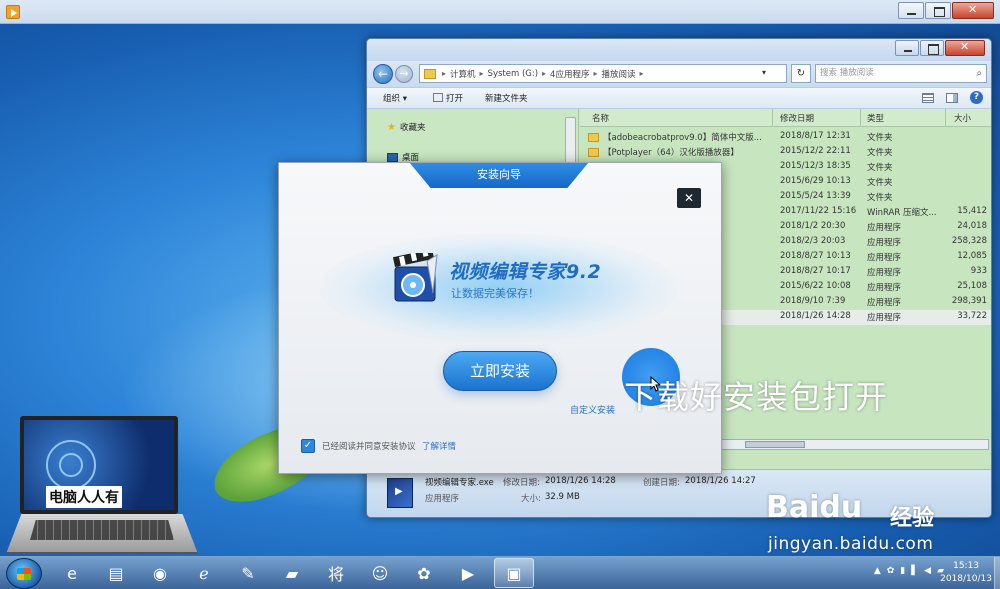  Describe the element at coordinates (880, 183) in the screenshot. I see `file-type: 文件夹` at that location.